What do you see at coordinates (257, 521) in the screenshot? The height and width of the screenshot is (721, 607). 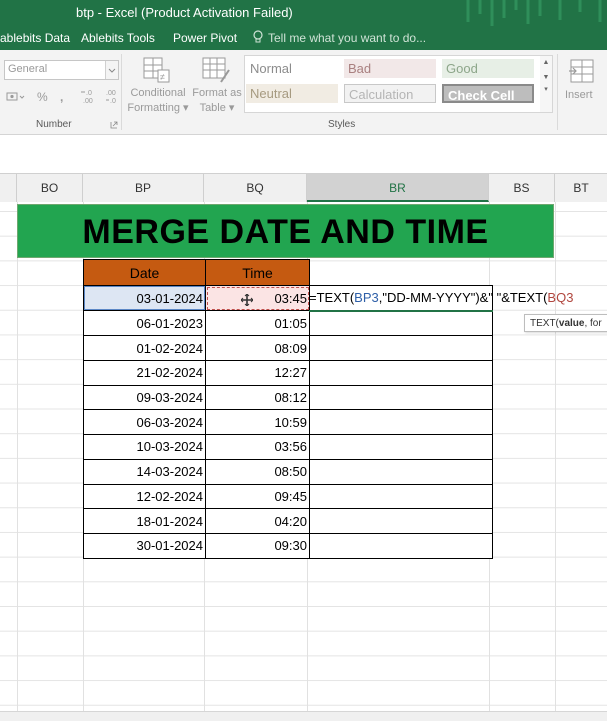 I see `time-cell: 04:20` at bounding box center [257, 521].